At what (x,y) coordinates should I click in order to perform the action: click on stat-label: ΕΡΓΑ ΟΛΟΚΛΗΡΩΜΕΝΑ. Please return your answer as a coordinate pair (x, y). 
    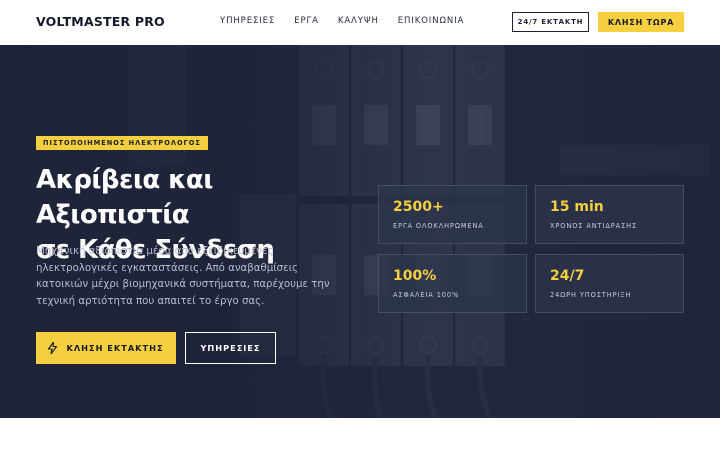
    Looking at the image, I should click on (438, 226).